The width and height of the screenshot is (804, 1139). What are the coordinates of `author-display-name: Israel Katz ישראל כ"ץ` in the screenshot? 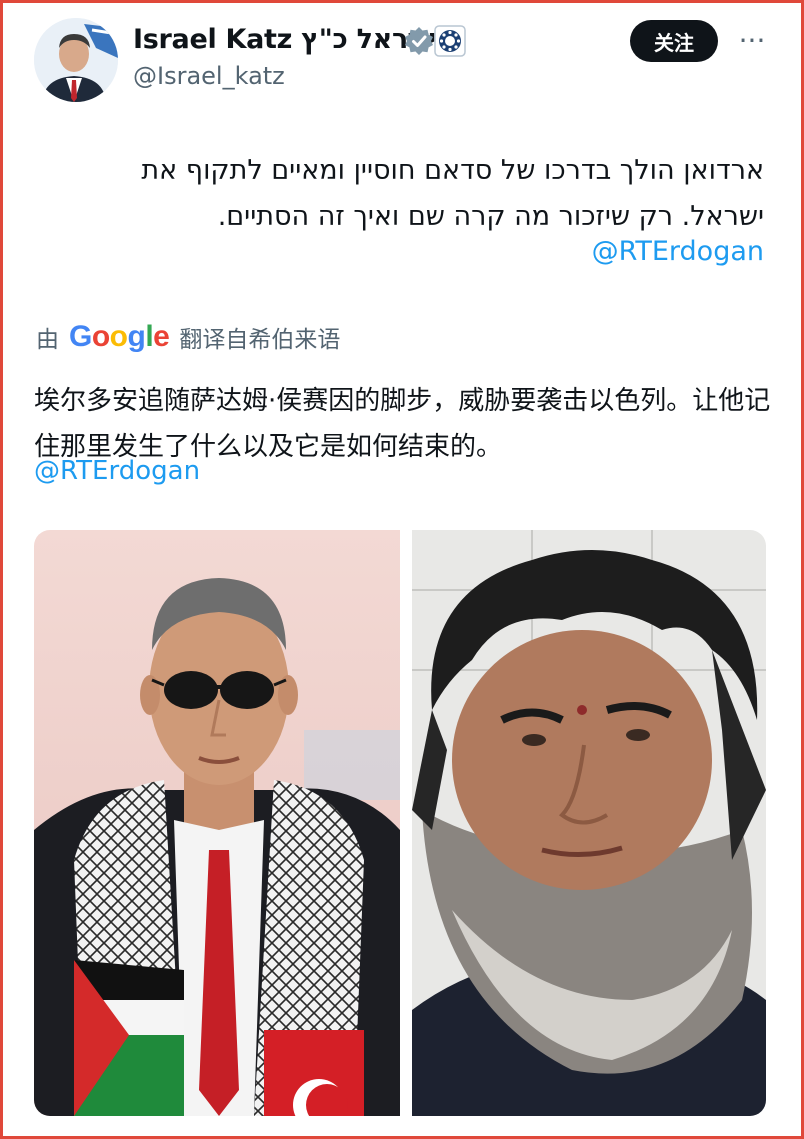 It's located at (284, 39).